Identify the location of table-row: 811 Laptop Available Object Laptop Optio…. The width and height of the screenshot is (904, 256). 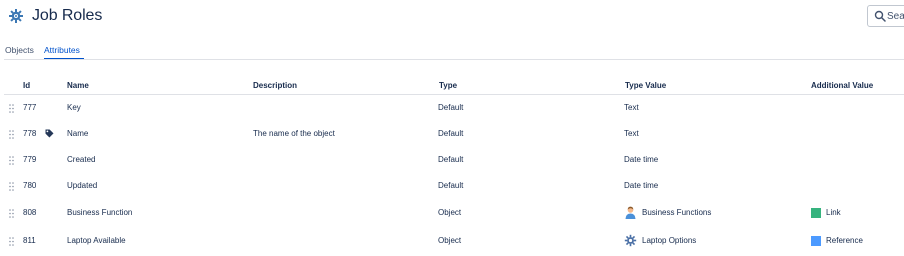
(452, 241).